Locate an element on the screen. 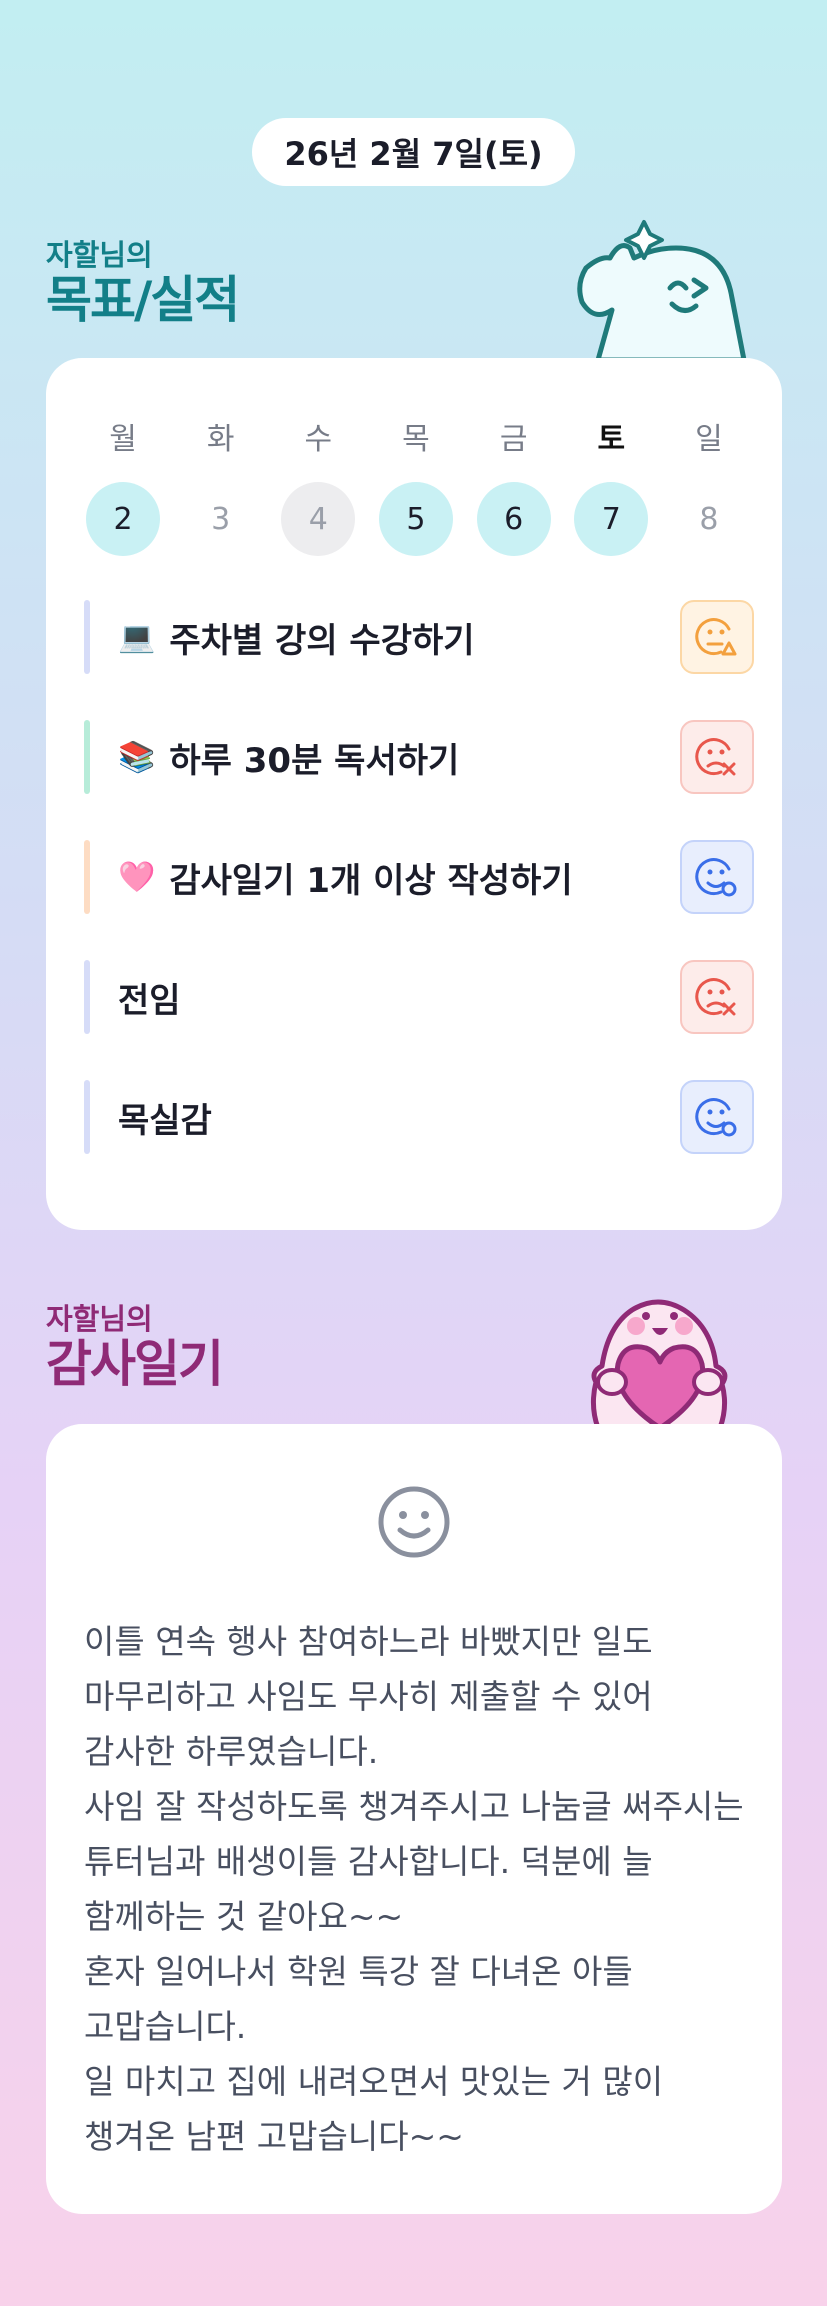 This screenshot has height=2306, width=827. goal-emoji: 🩷 is located at coordinates (137, 877).